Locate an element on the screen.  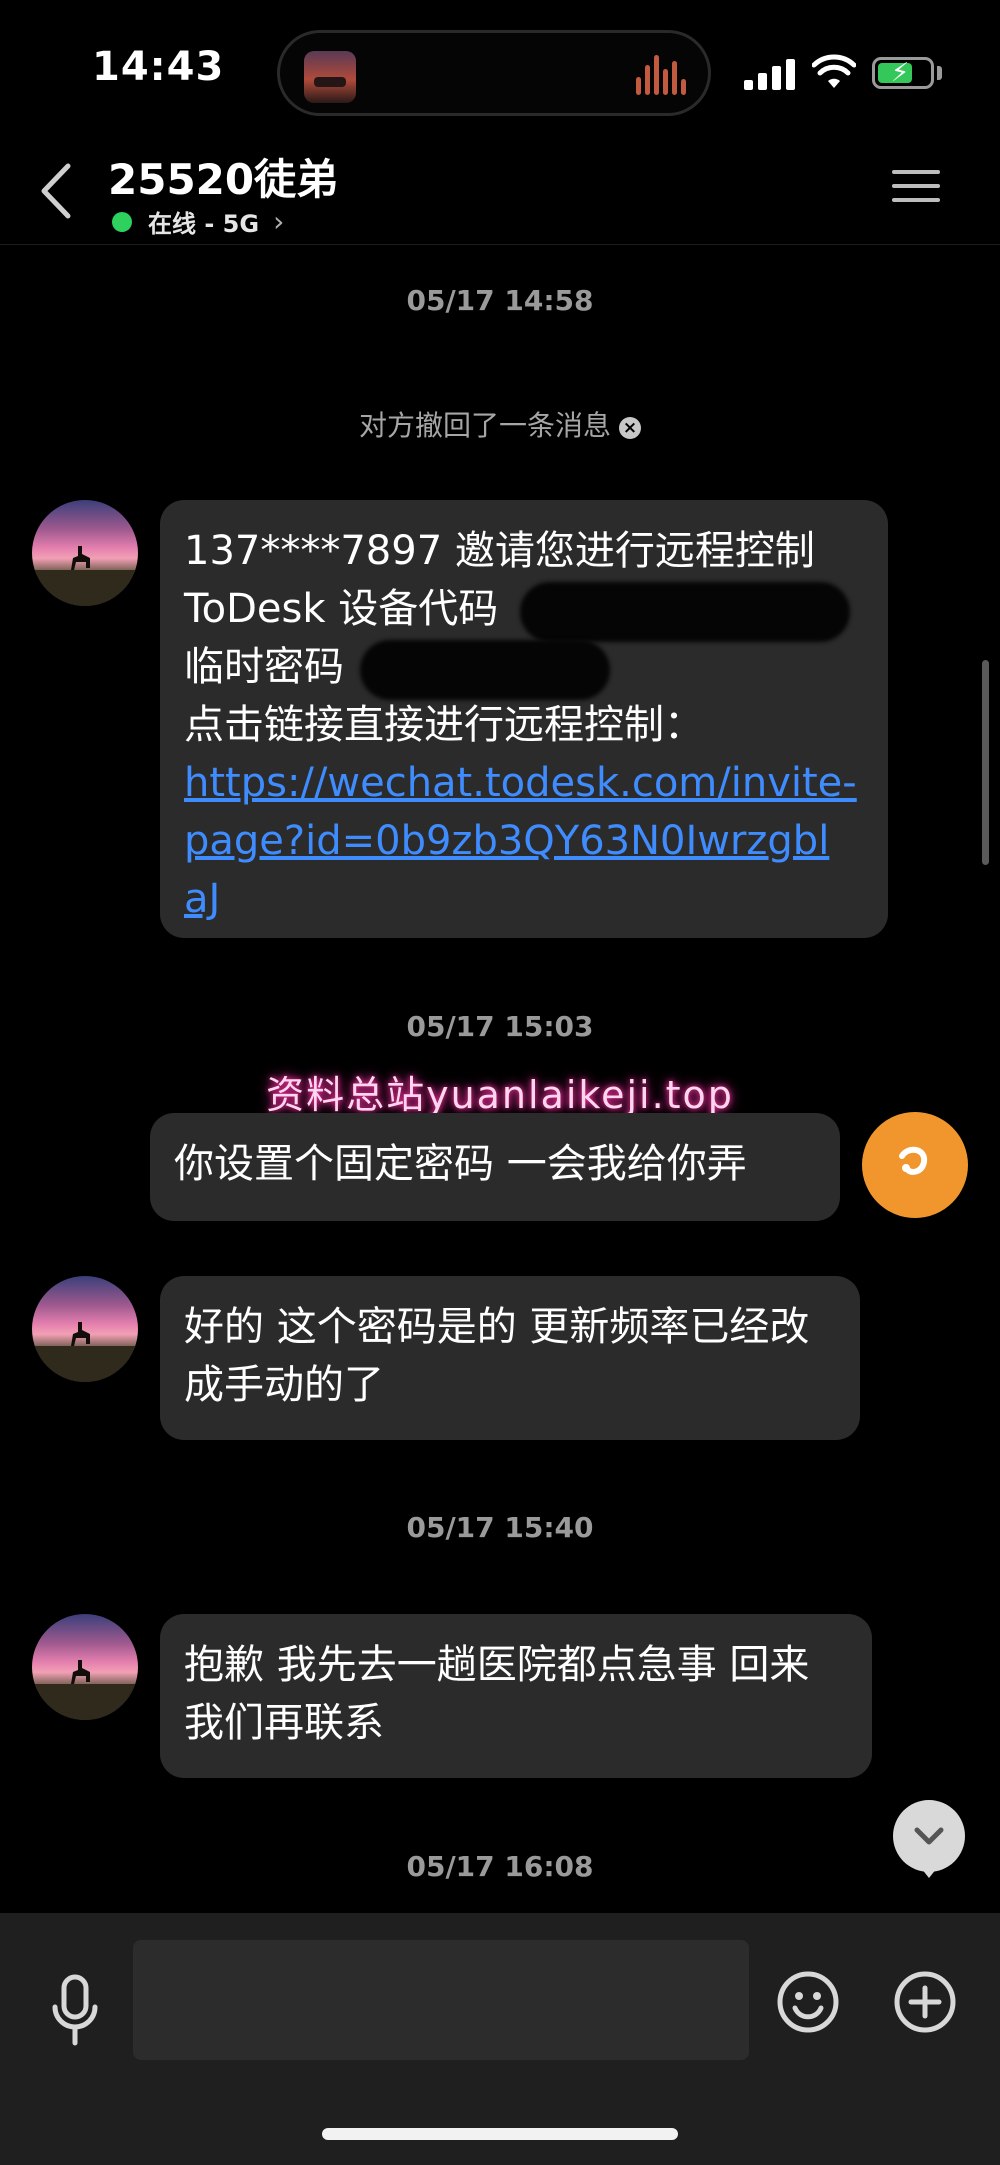
message-timestamp: 05/17 15:03 is located at coordinates (500, 1026).